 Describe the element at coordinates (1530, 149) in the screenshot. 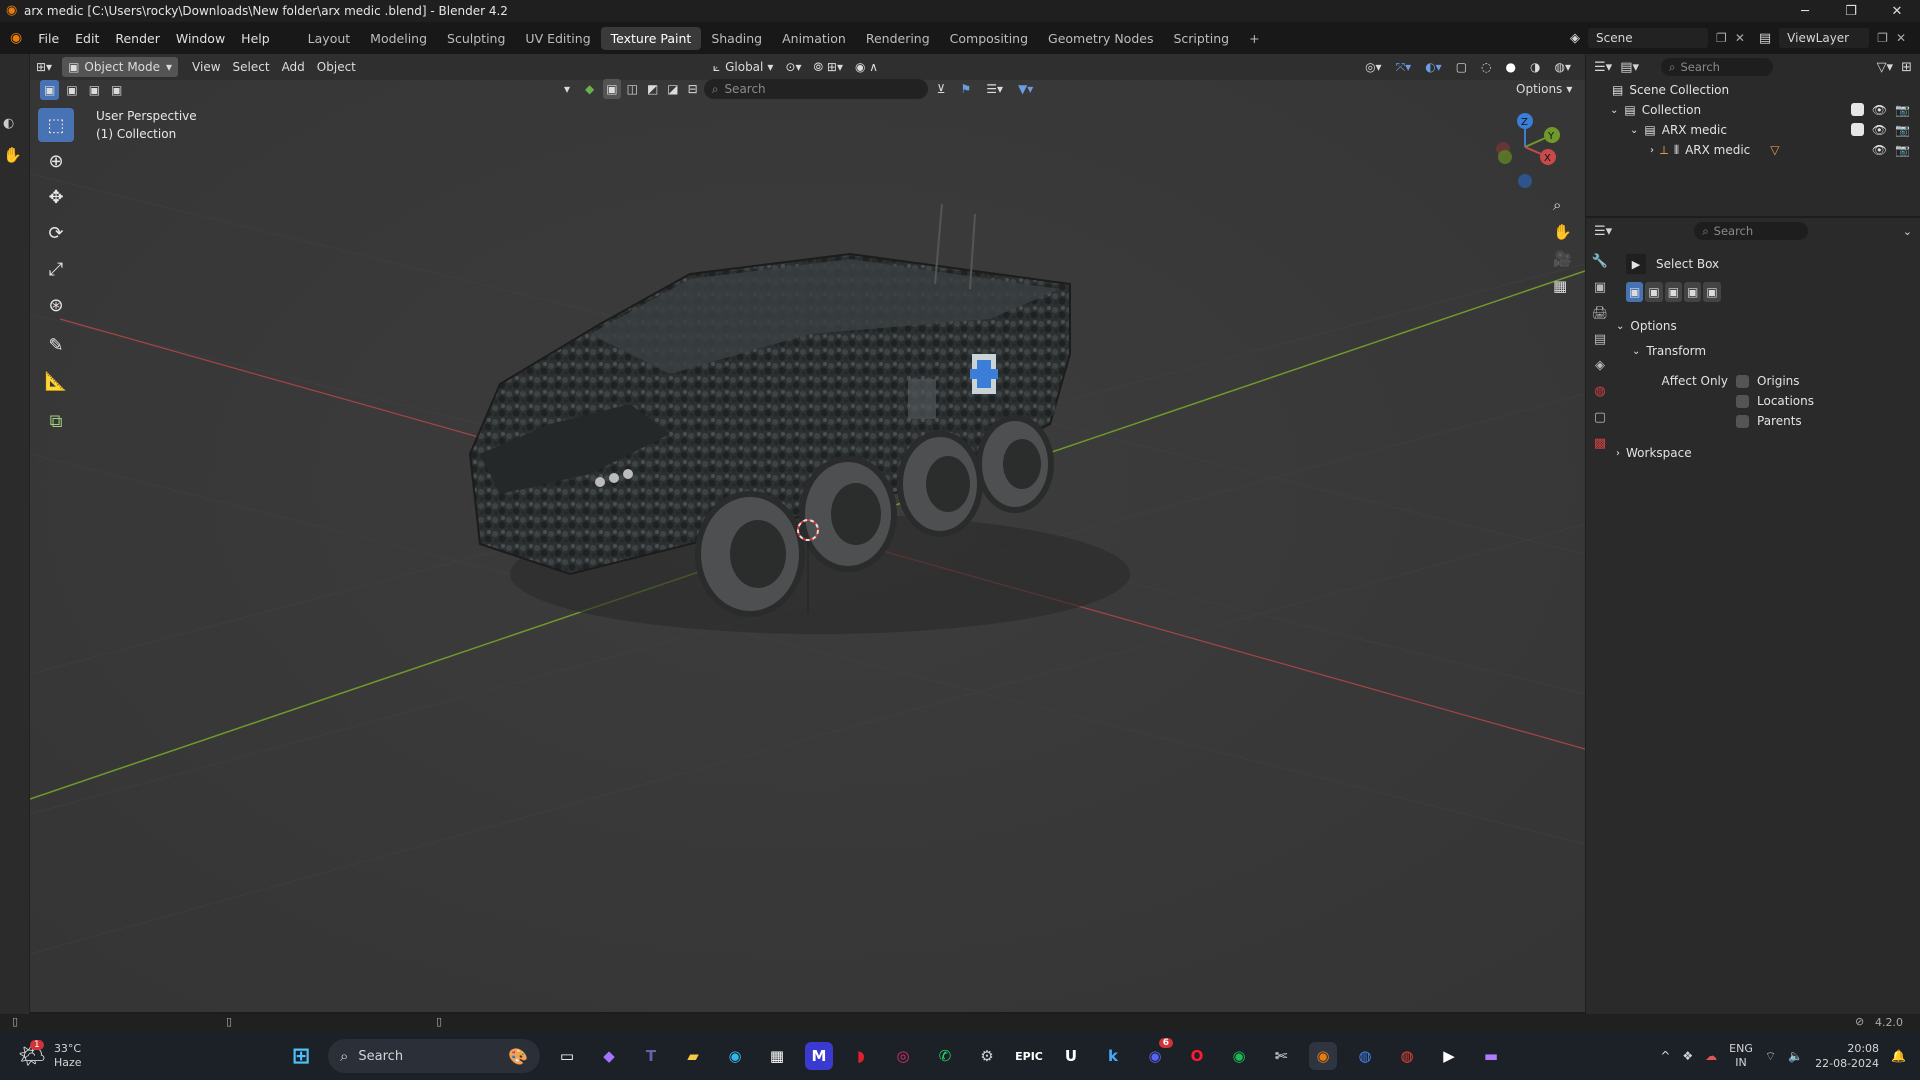

I see `navigation-gizmo: Z Y X` at that location.